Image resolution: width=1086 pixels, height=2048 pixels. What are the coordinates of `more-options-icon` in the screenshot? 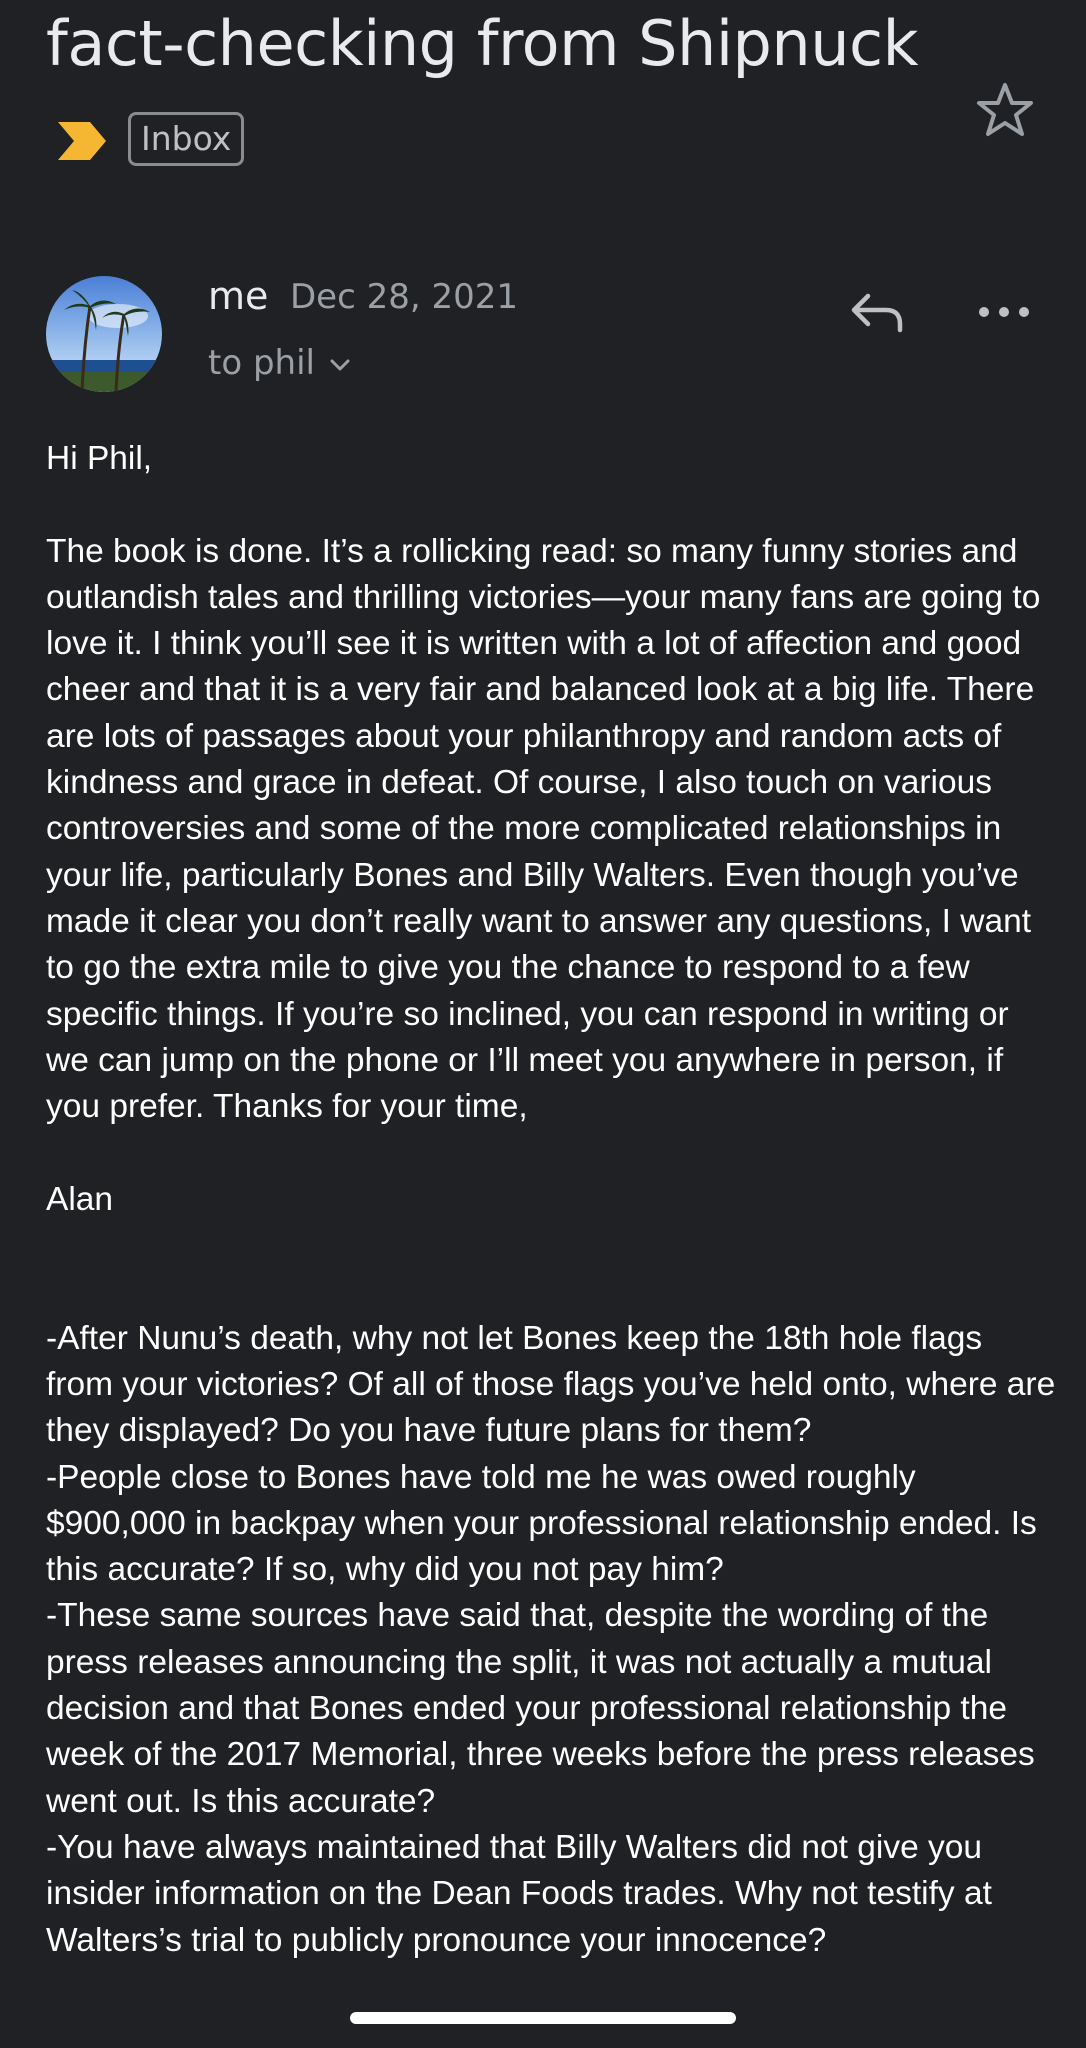 It's located at (1004, 312).